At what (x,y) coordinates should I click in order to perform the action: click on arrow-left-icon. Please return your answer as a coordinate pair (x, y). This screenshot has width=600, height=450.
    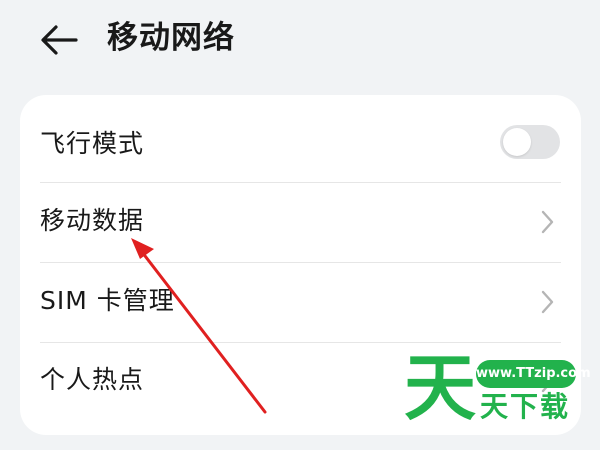
    Looking at the image, I should click on (59, 40).